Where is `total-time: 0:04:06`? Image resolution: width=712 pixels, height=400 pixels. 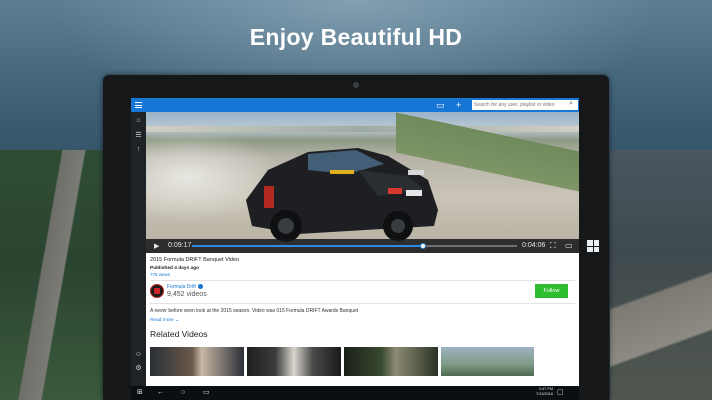 total-time: 0:04:06 is located at coordinates (534, 245).